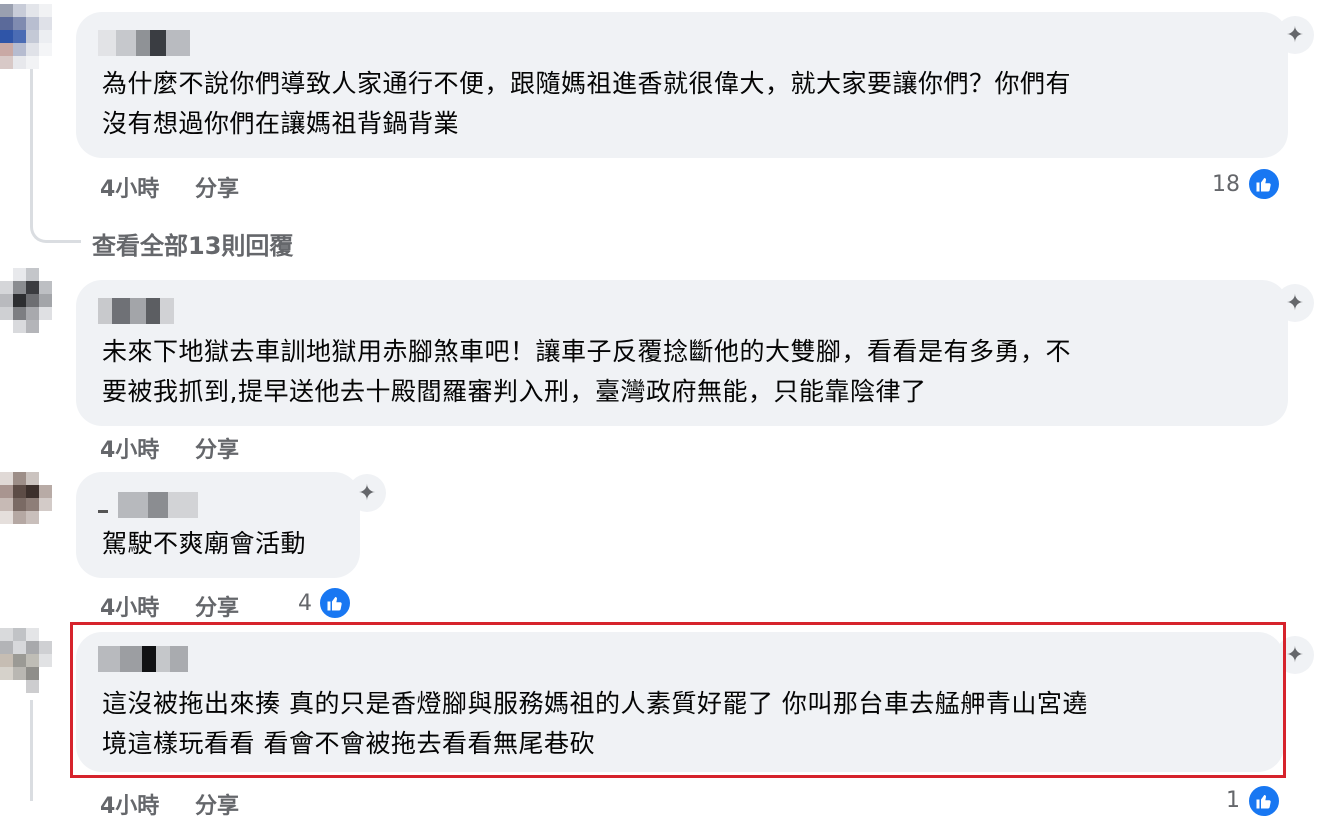 The height and width of the screenshot is (820, 1322). Describe the element at coordinates (514, 391) in the screenshot. I see `comment-text: 要被我抓到,提早送他去十殿閻羅審判入刑，臺灣政府無能，只能靠陰律了` at that location.